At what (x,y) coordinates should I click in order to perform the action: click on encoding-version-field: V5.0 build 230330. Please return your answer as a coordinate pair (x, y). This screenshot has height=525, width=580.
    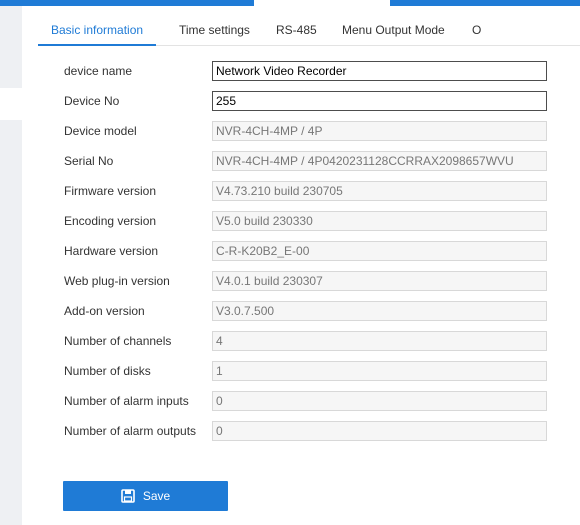
    Looking at the image, I should click on (379, 221).